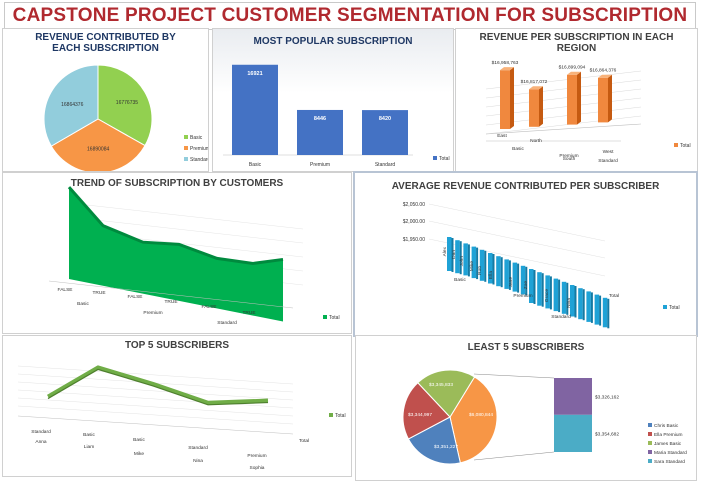 Image resolution: width=701 pixels, height=485 pixels. Describe the element at coordinates (446, 447) in the screenshot. I see `data-label: $3,351,227` at that location.